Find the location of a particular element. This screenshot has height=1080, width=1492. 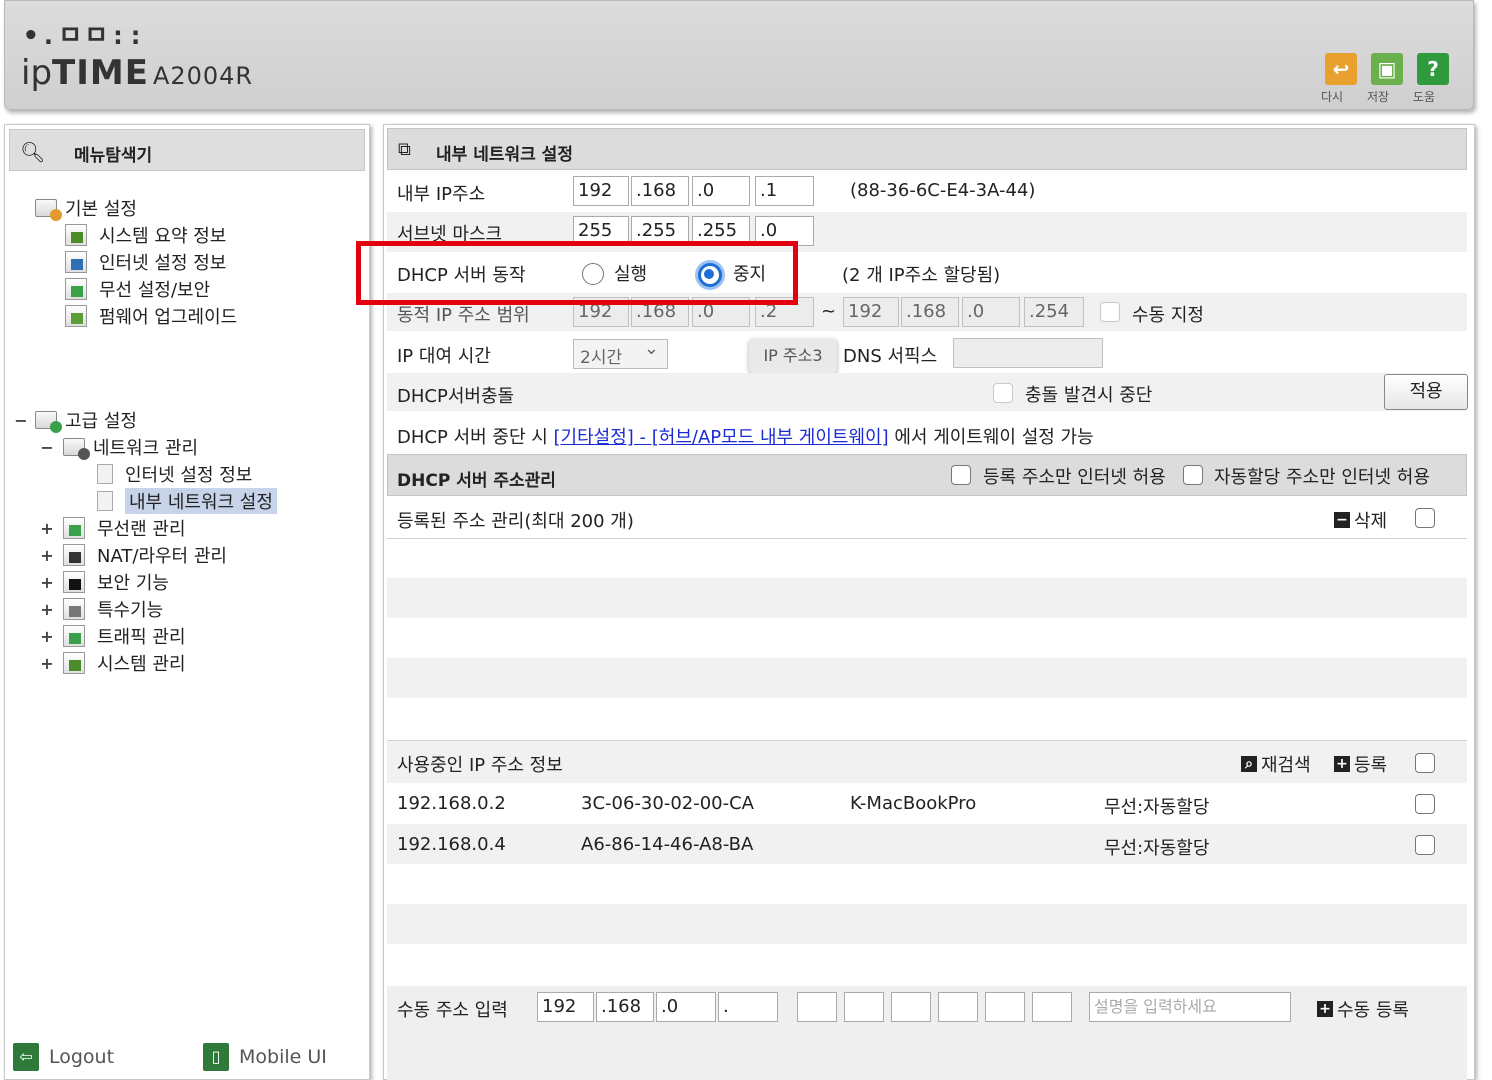

internal-ip-octet-4: .1 is located at coordinates (784, 191).